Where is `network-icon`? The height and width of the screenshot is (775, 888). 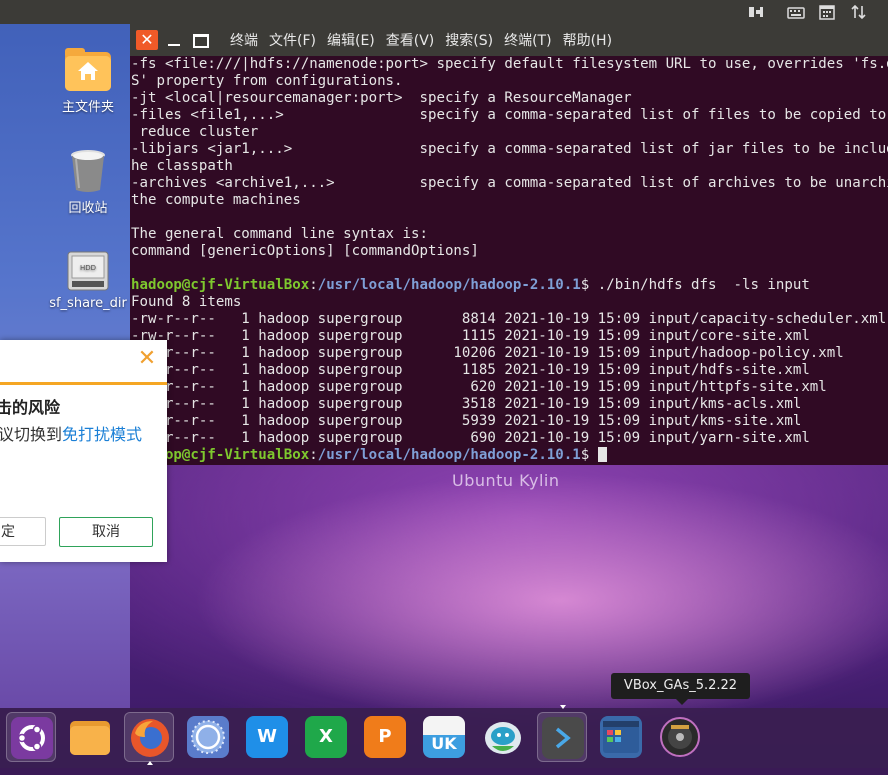
network-icon is located at coordinates (756, 12).